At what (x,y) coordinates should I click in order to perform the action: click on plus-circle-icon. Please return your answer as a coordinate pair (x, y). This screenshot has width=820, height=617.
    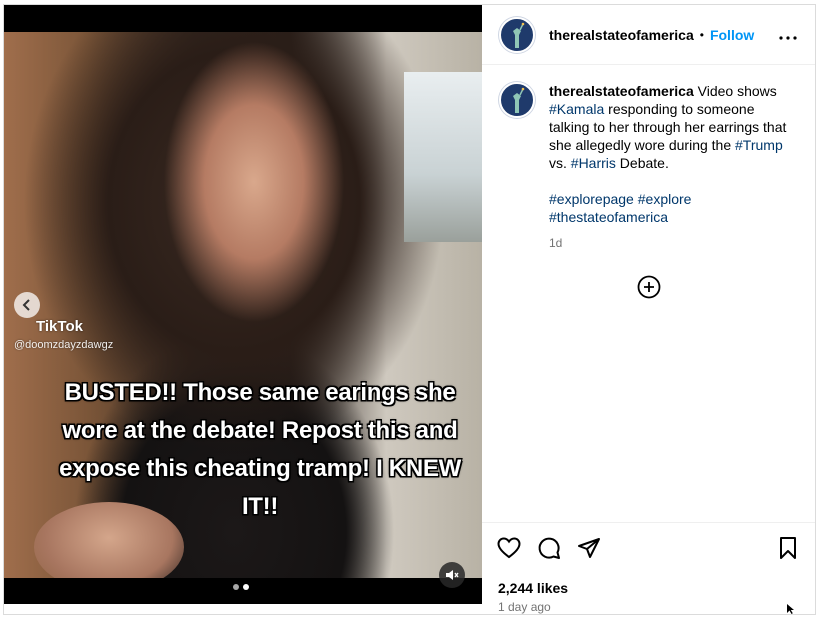
    Looking at the image, I should click on (649, 287).